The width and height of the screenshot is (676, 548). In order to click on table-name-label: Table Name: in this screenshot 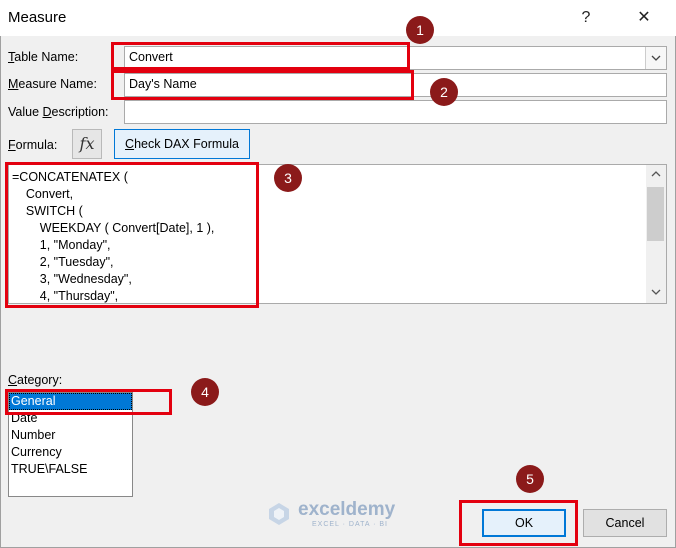, I will do `click(43, 57)`.